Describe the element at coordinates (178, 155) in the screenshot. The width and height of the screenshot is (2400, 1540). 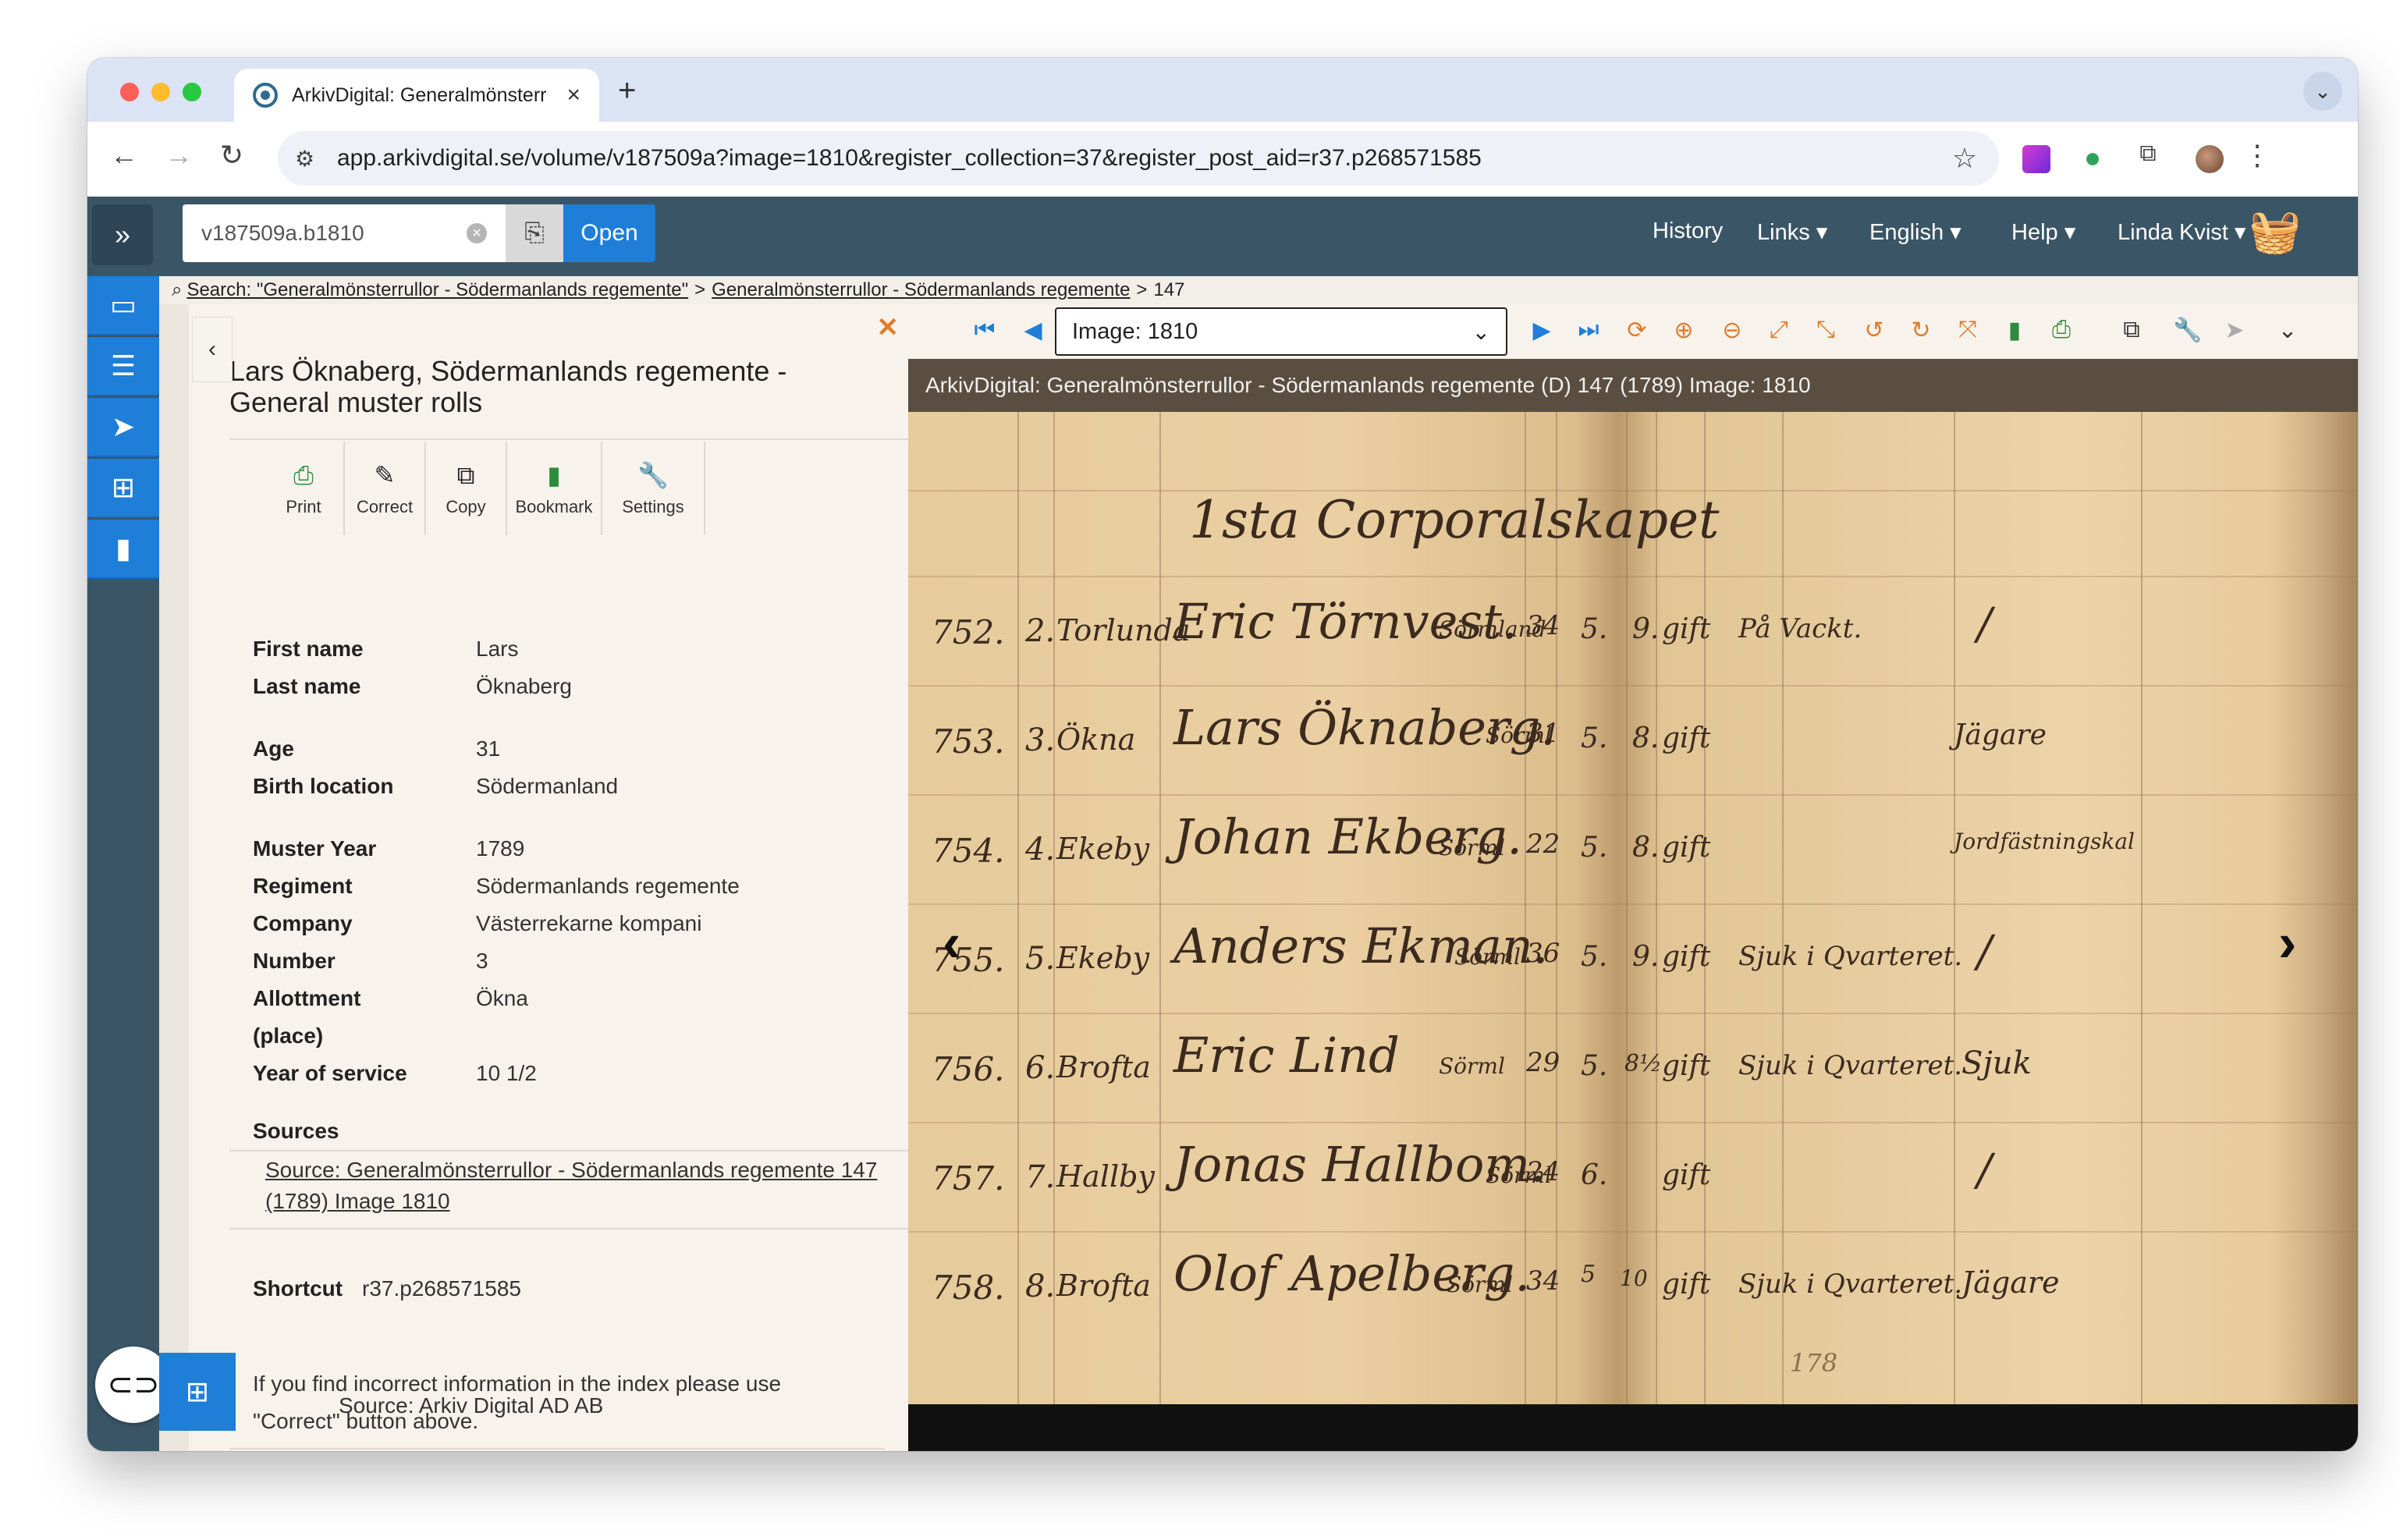
I see `forward-arrow-icon: →` at that location.